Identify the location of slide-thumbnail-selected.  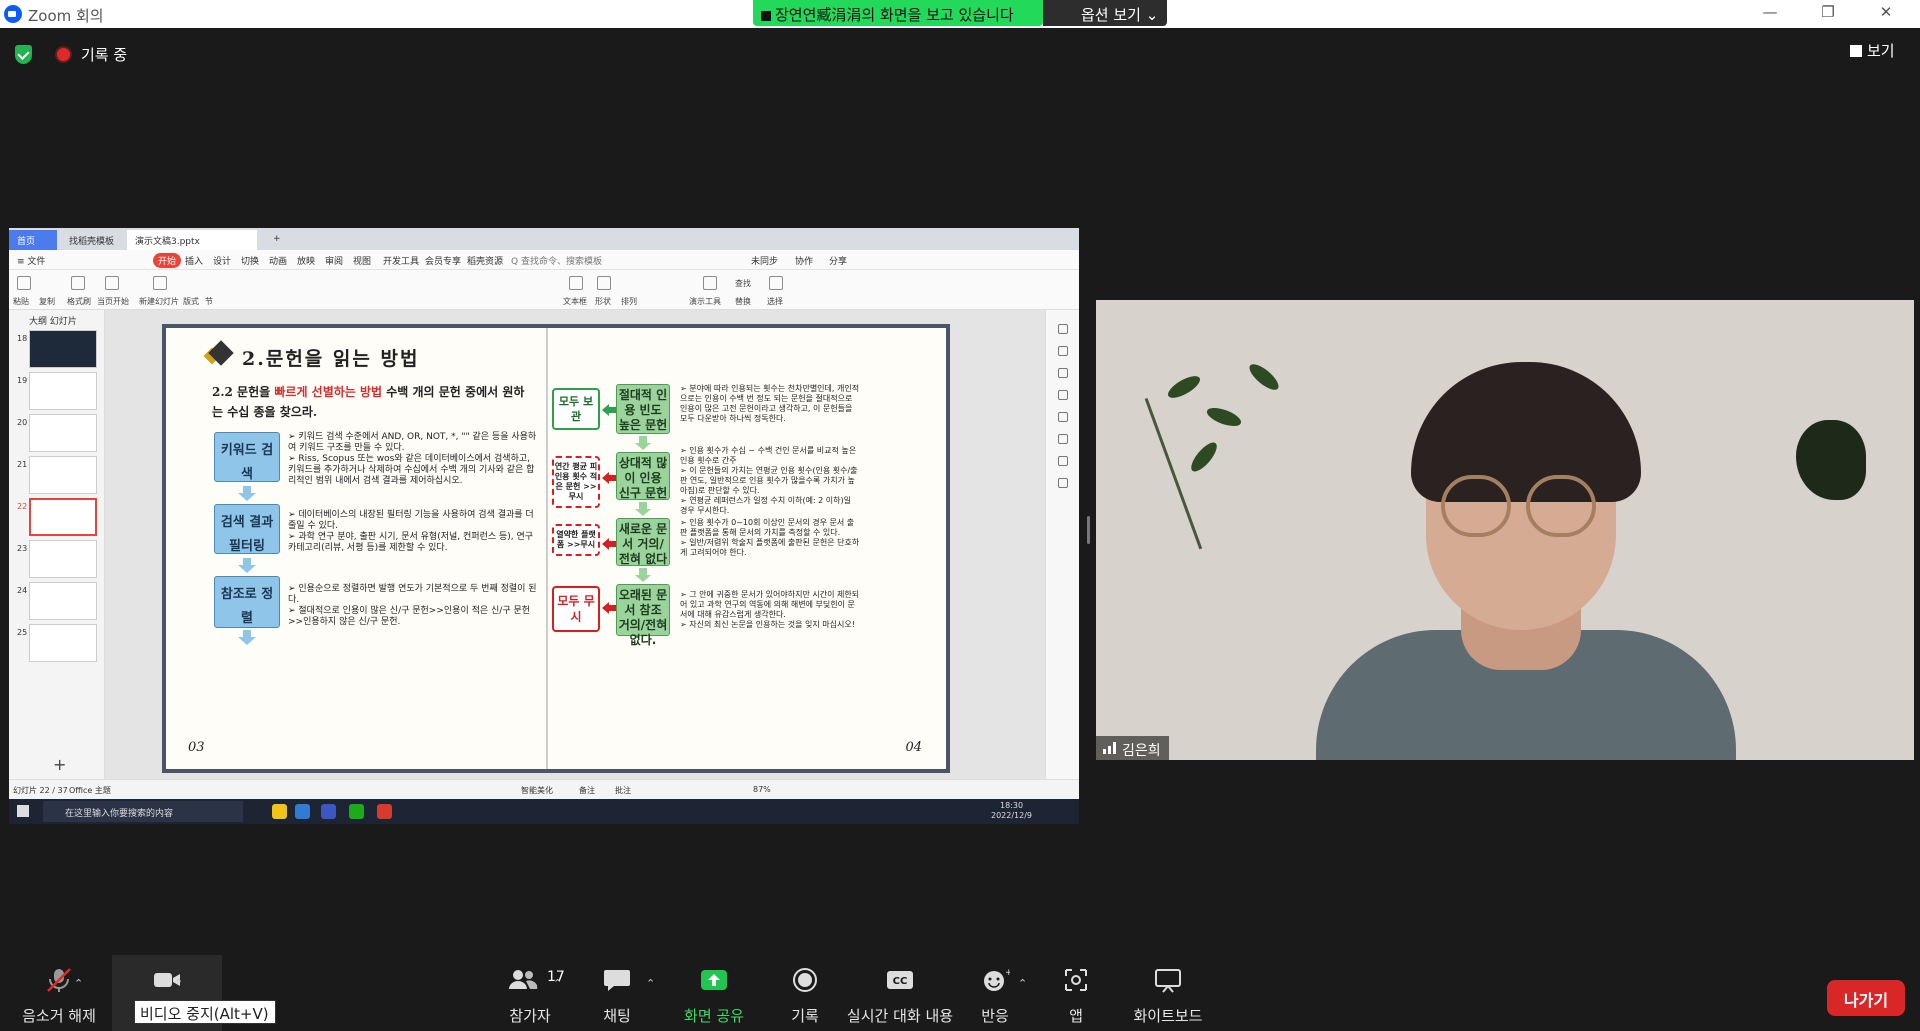
(63, 517).